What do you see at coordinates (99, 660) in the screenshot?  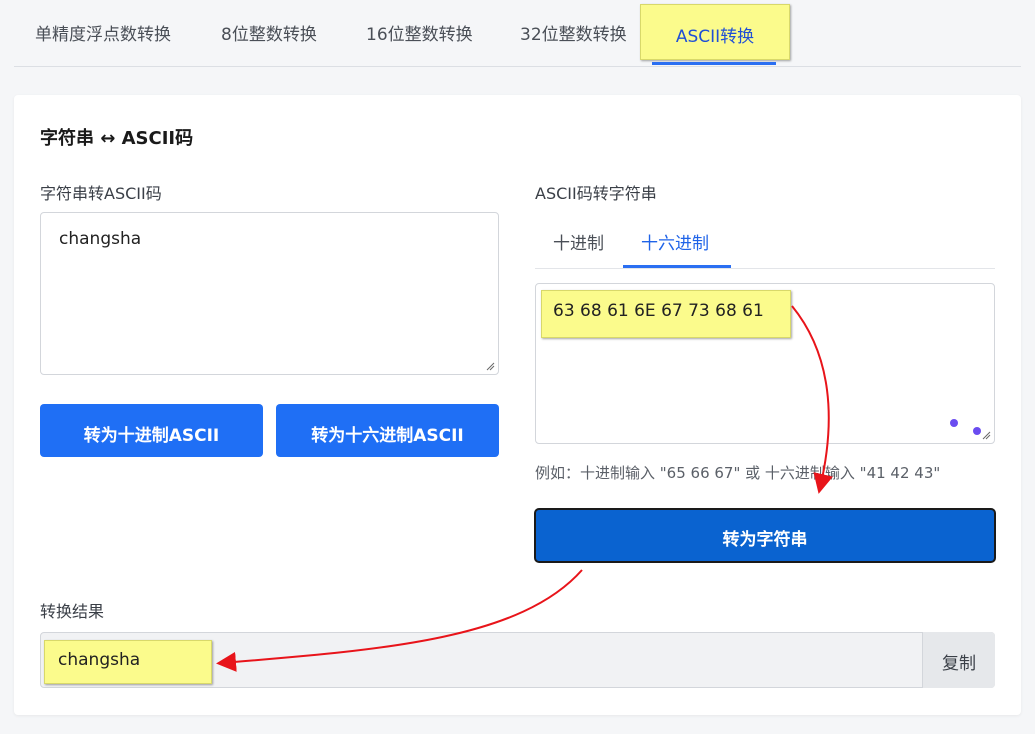 I see `result-value: changsha` at bounding box center [99, 660].